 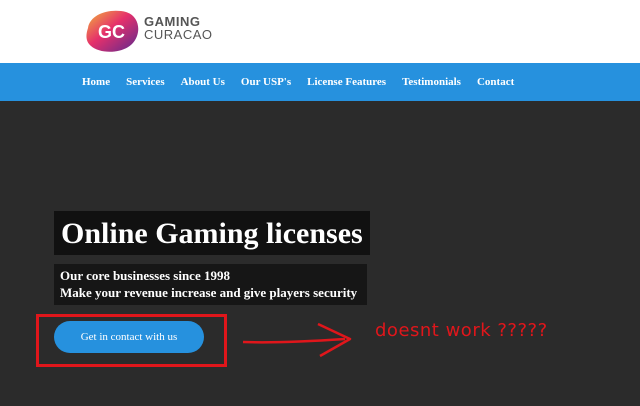 What do you see at coordinates (203, 82) in the screenshot?
I see `nav-item-about-us: About Us` at bounding box center [203, 82].